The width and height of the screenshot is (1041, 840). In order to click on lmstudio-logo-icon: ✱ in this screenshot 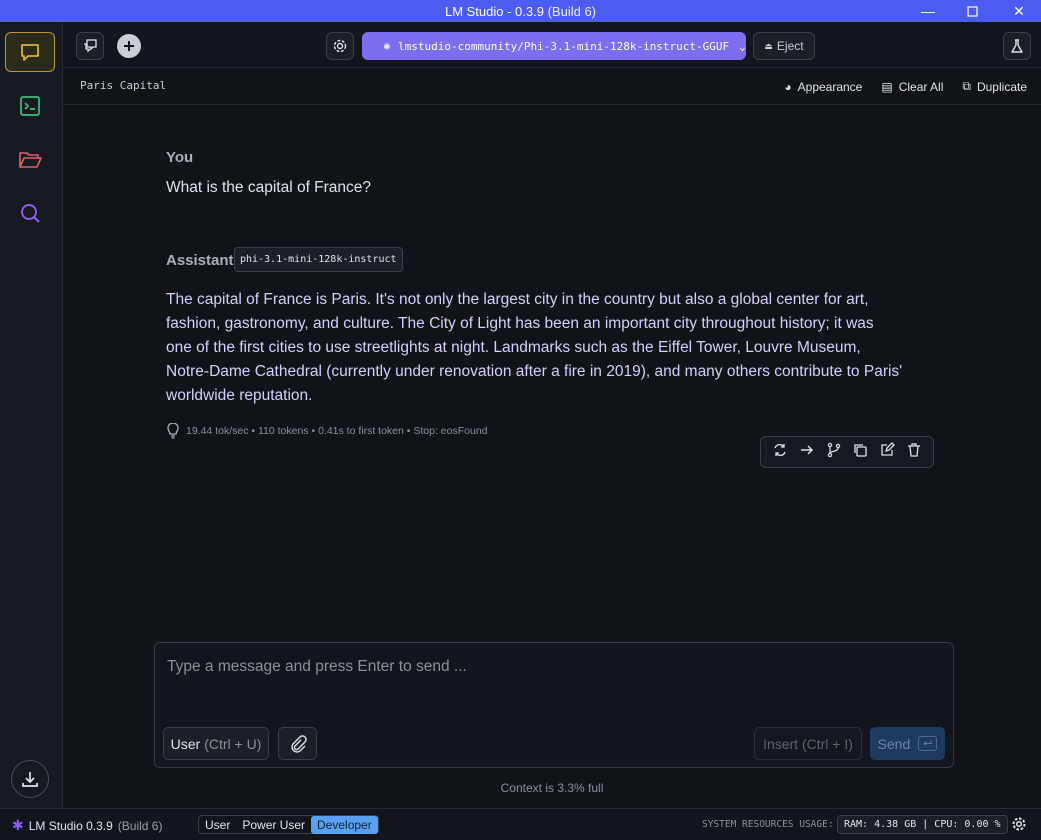, I will do `click(18, 825)`.